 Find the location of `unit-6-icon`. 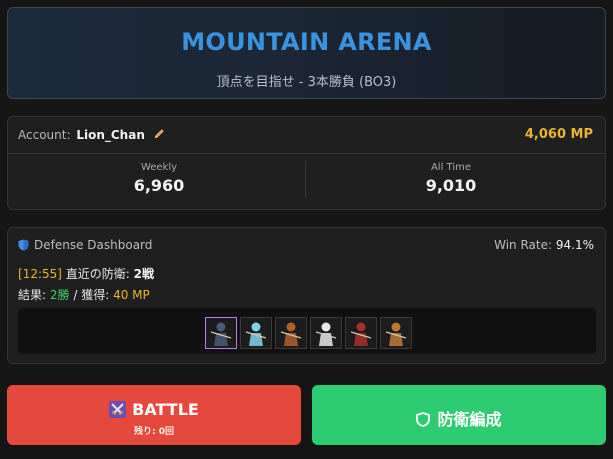

unit-6-icon is located at coordinates (396, 333).